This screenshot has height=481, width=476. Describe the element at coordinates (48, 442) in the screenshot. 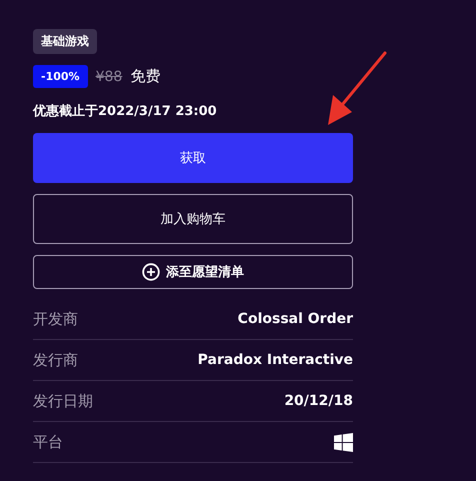

I see `detail-label: 平台` at that location.